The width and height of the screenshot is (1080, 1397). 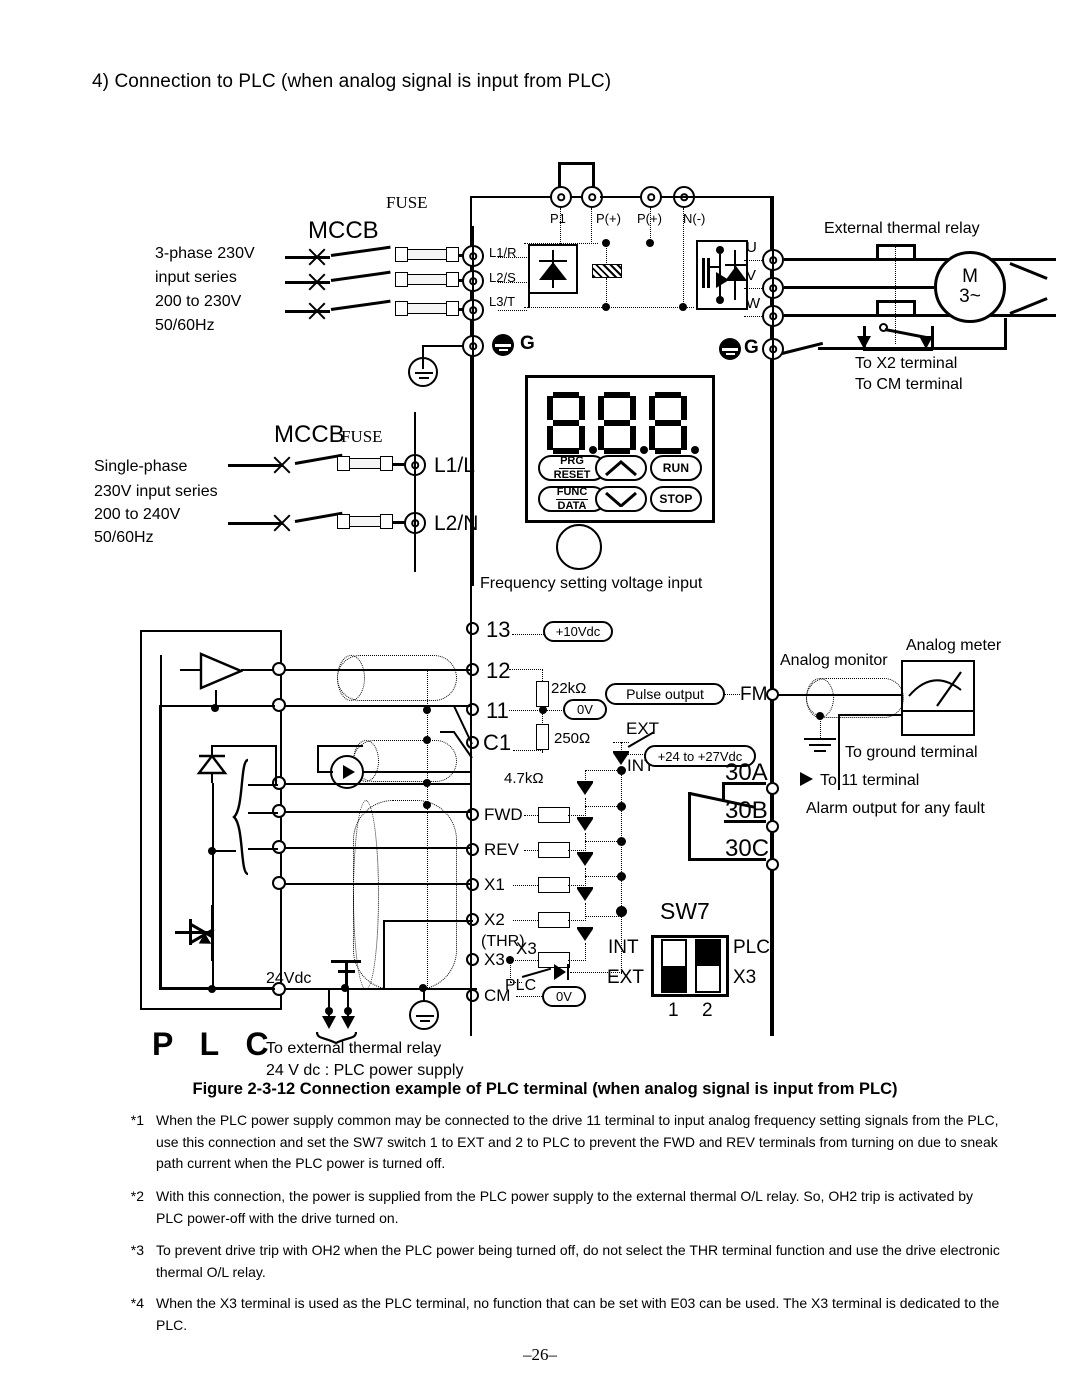 I want to click on dotline-int-up, so click(x=621, y=747).